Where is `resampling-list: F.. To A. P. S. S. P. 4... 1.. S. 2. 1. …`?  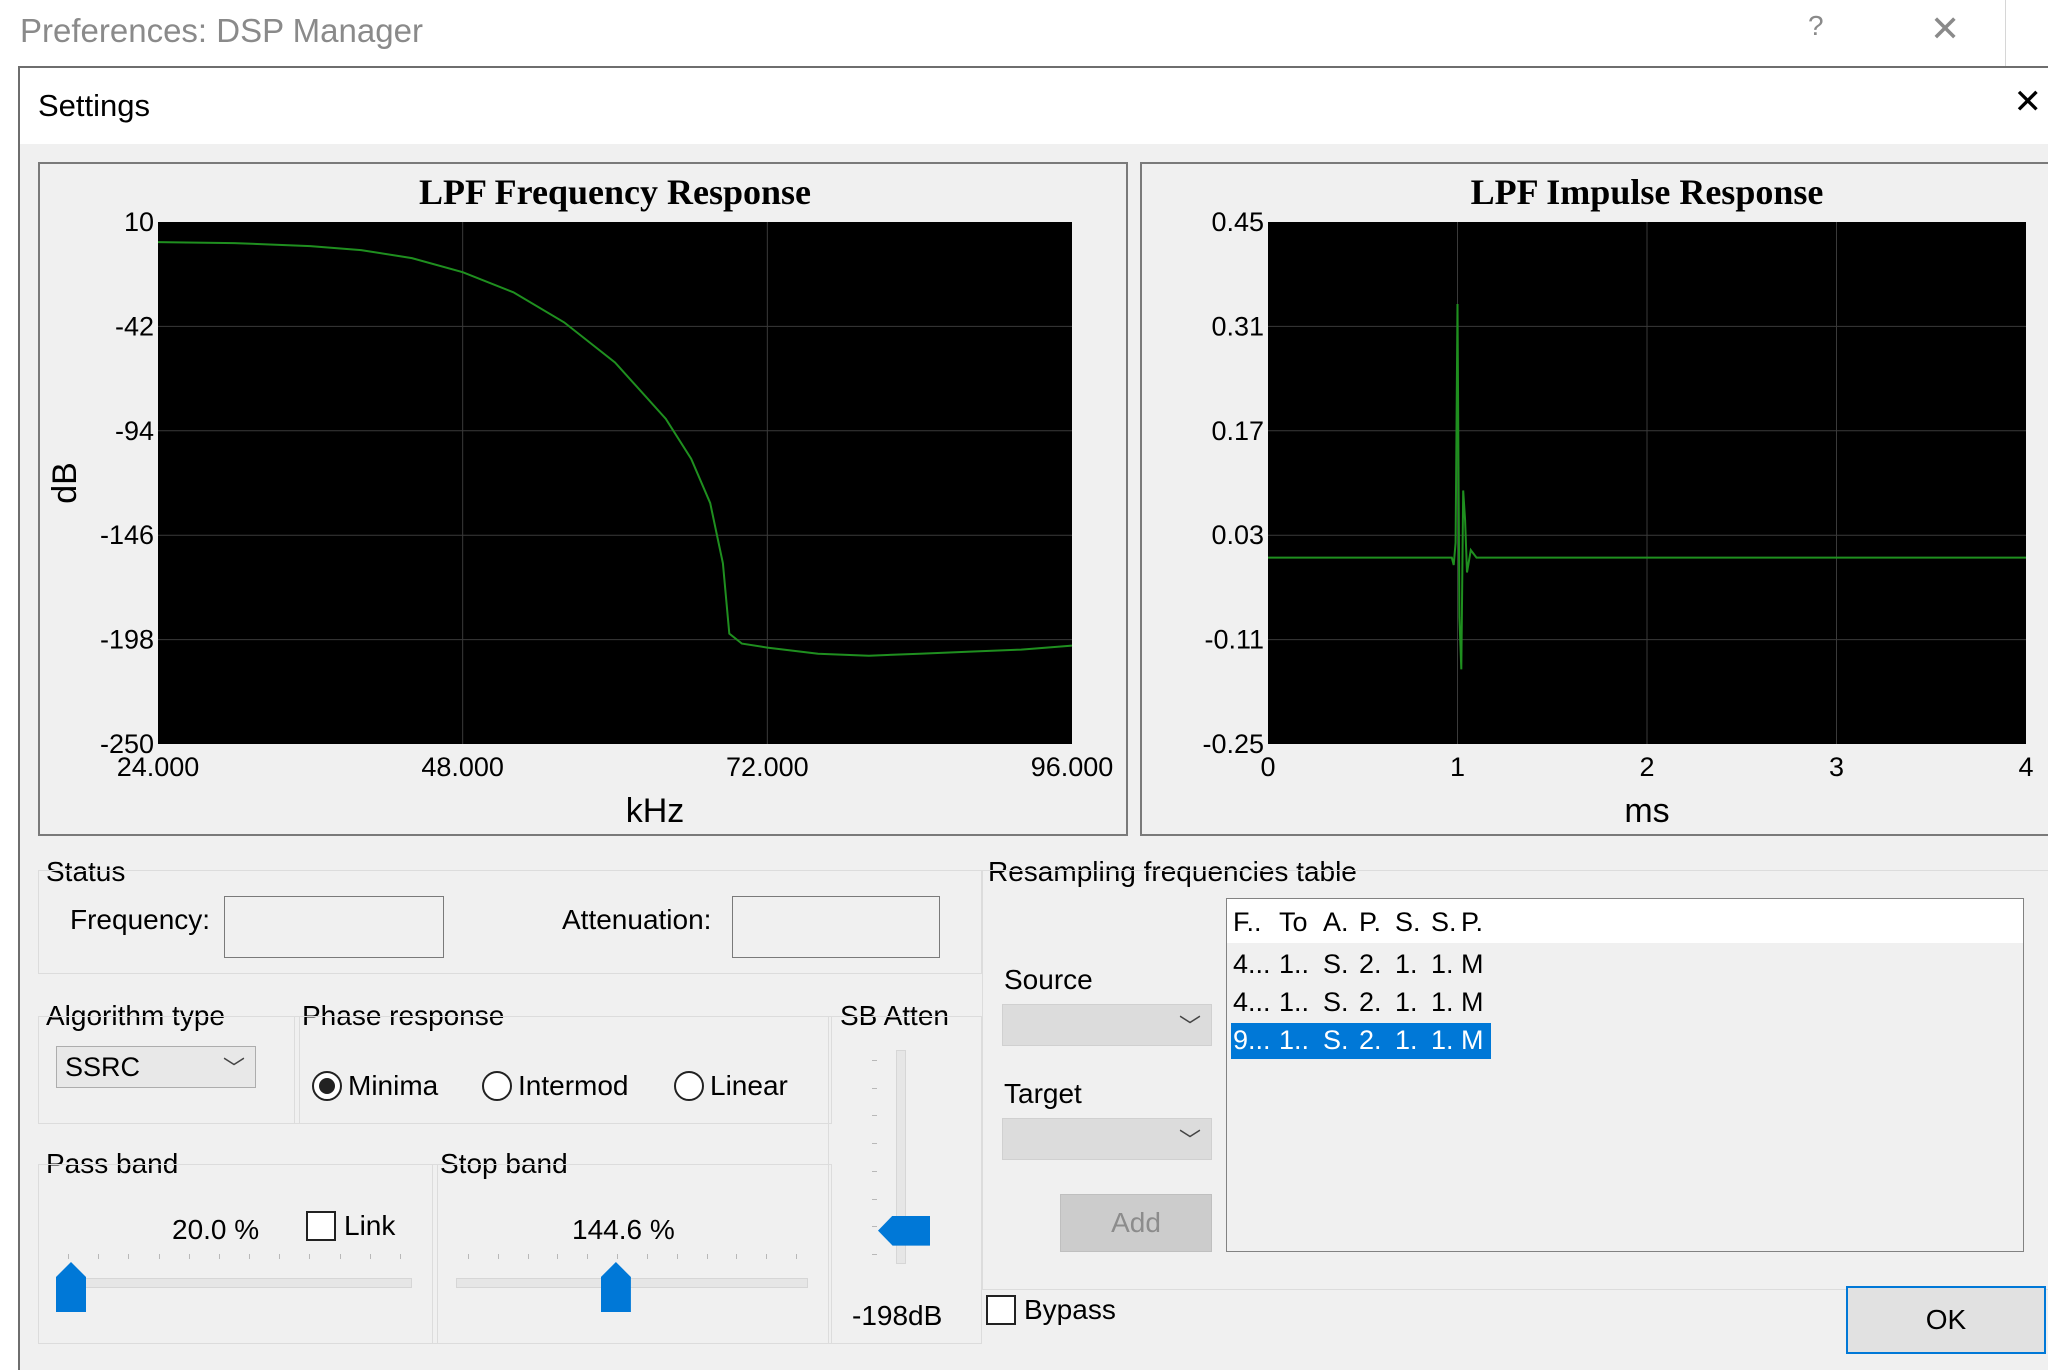
resampling-list: F.. To A. P. S. S. P. 4... 1.. S. 2. 1. … is located at coordinates (1625, 1075).